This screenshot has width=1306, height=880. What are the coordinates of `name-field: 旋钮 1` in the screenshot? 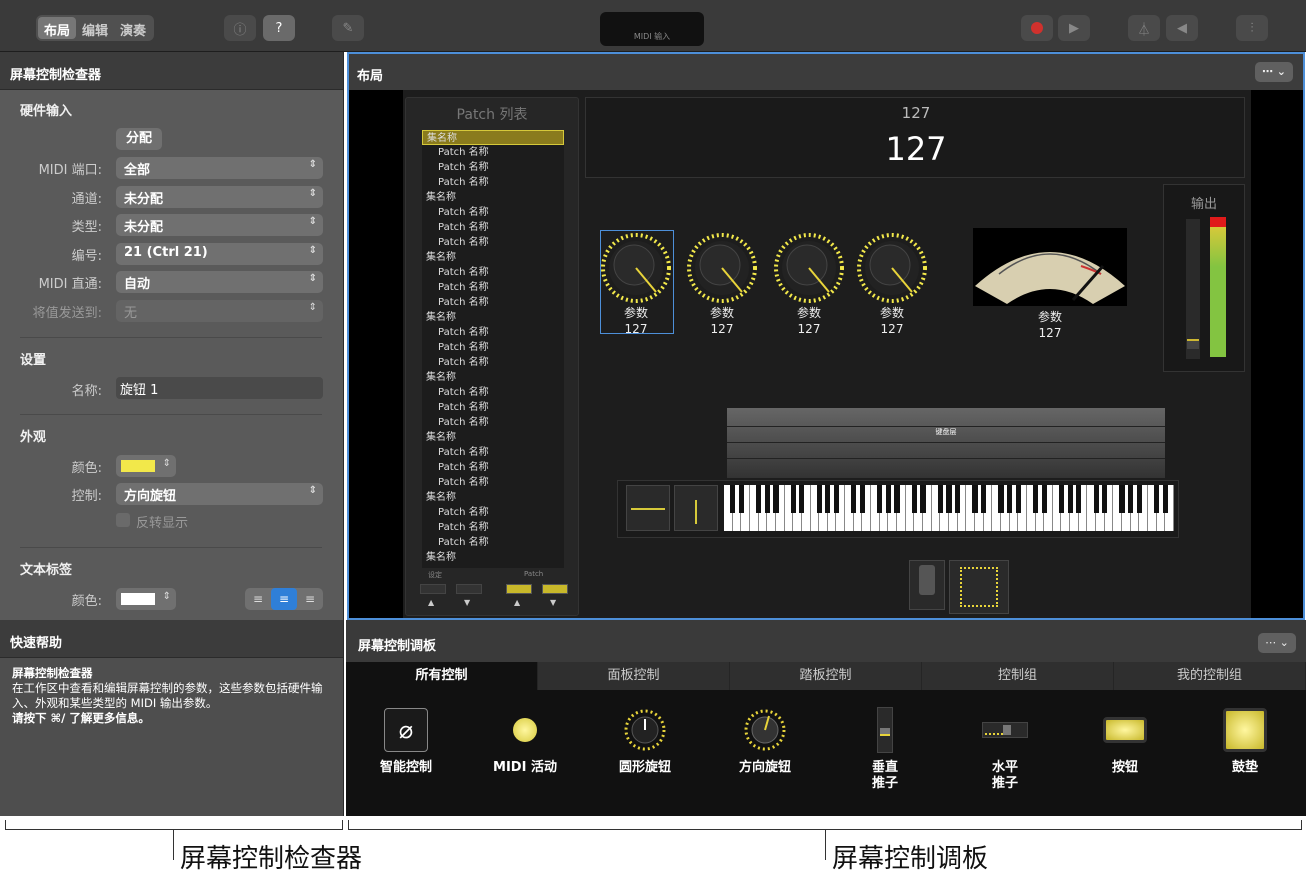 It's located at (219, 388).